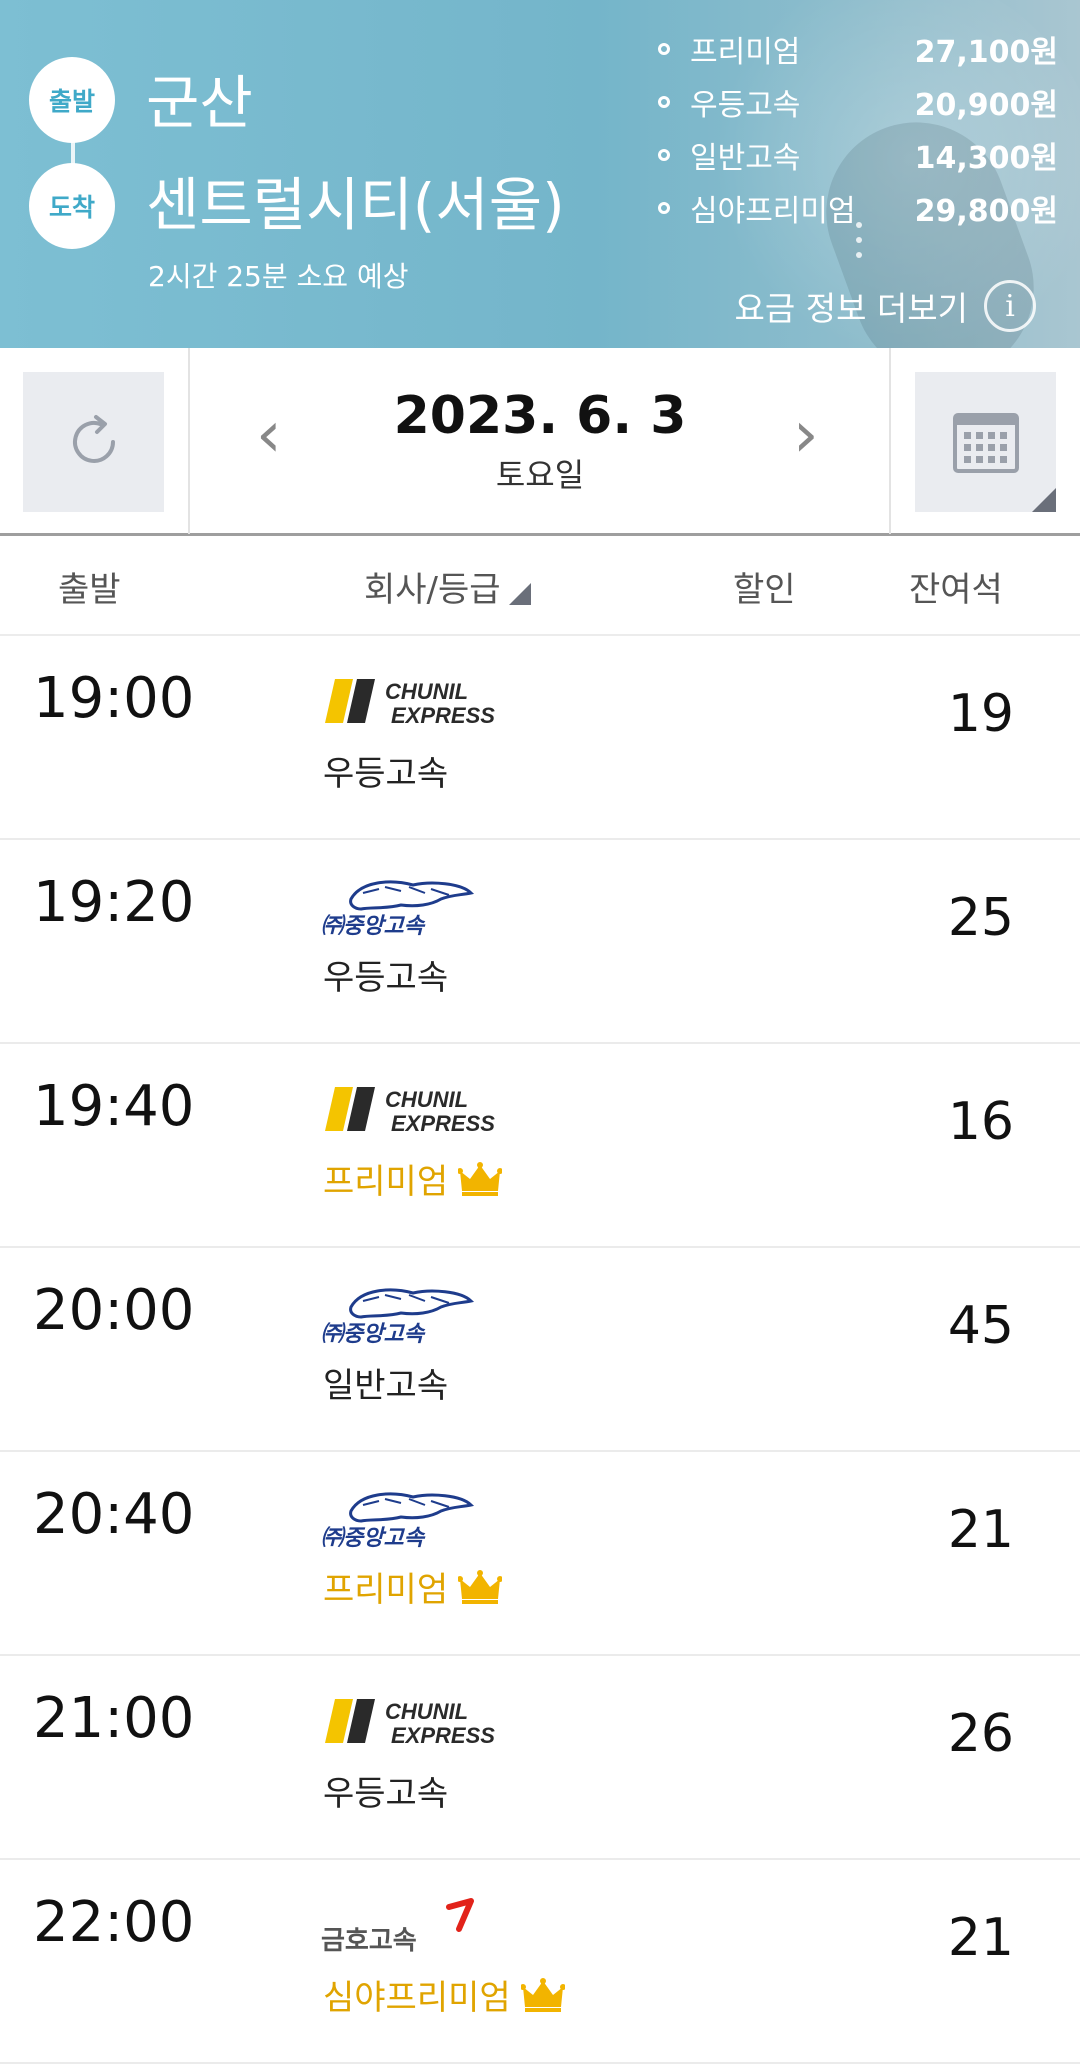 This screenshot has width=1080, height=2064. Describe the element at coordinates (980, 714) in the screenshot. I see `remaining-seats: 19` at that location.